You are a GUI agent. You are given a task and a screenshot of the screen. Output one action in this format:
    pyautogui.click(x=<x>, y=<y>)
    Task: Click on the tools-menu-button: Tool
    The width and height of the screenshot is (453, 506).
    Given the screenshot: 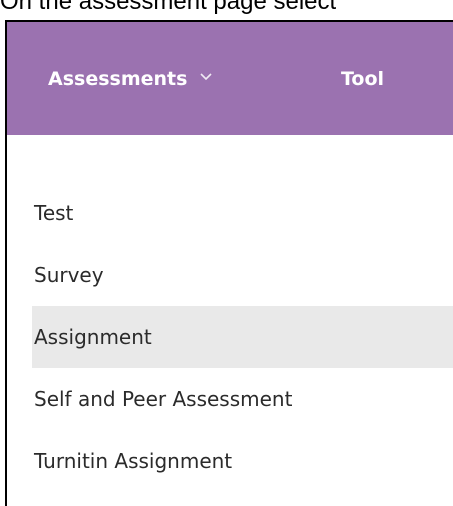 What is the action you would take?
    pyautogui.click(x=362, y=78)
    